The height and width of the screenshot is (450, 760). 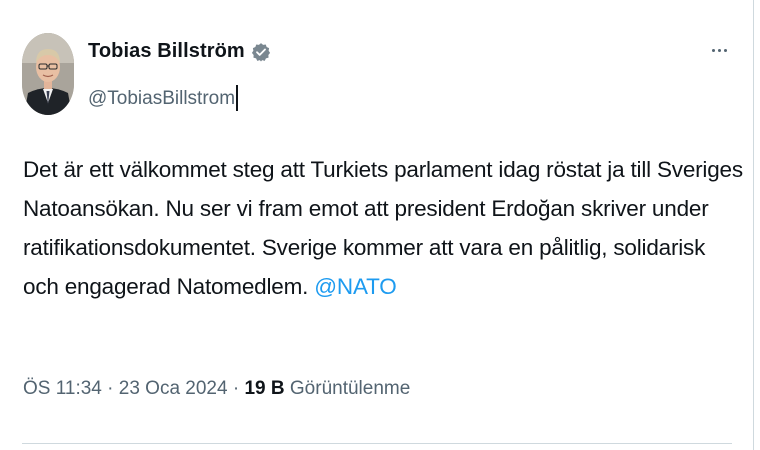 I want to click on text-cursor, so click(x=237, y=98).